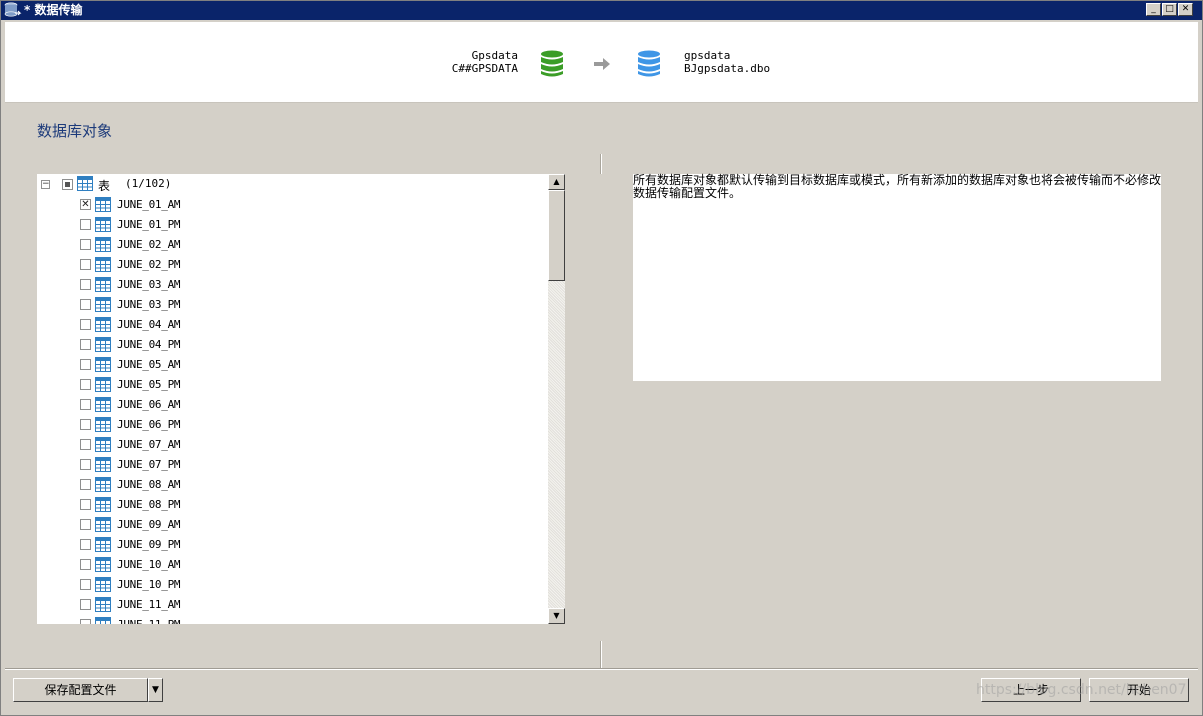 Image resolution: width=1203 pixels, height=716 pixels. Describe the element at coordinates (556, 182) in the screenshot. I see `scroll-up-arrow-icon: ▲` at that location.